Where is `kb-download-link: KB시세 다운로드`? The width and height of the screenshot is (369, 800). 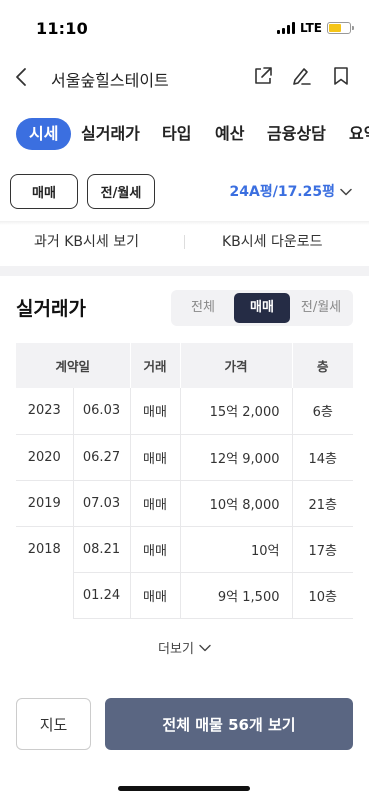
kb-download-link: KB시세 다운로드 is located at coordinates (272, 241).